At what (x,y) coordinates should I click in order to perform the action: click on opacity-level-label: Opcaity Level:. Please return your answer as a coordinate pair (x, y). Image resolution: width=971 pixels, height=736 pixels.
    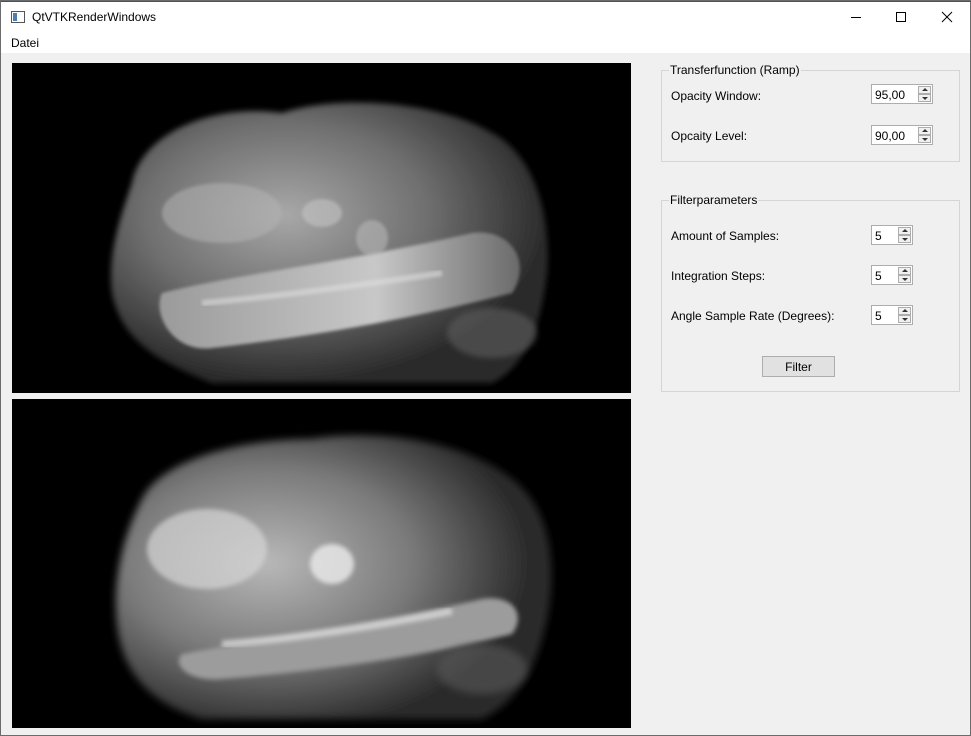
    Looking at the image, I should click on (709, 136).